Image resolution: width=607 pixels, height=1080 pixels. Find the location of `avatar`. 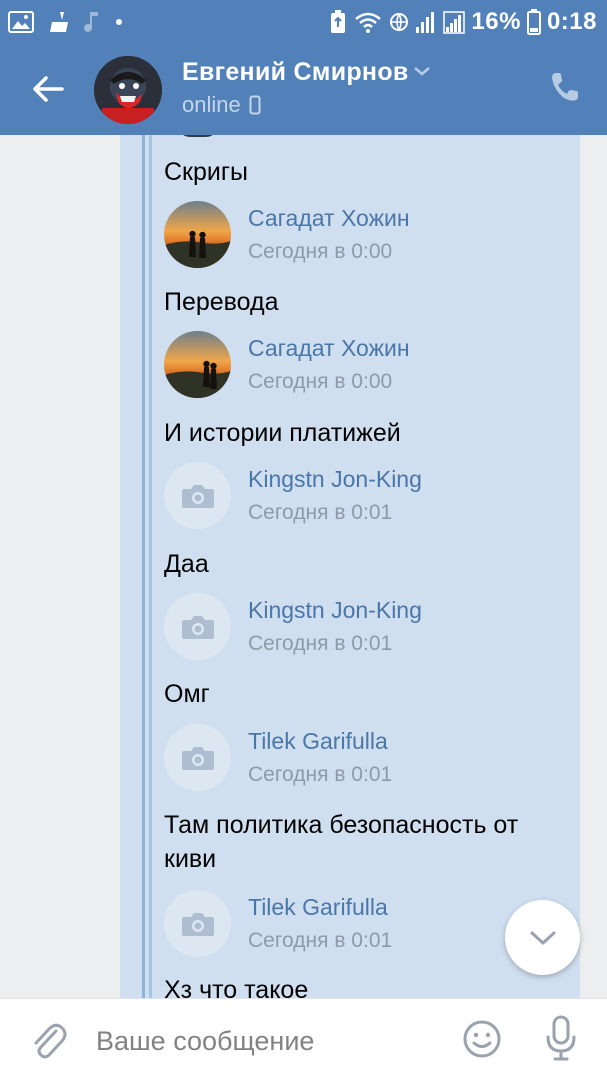

avatar is located at coordinates (128, 90).